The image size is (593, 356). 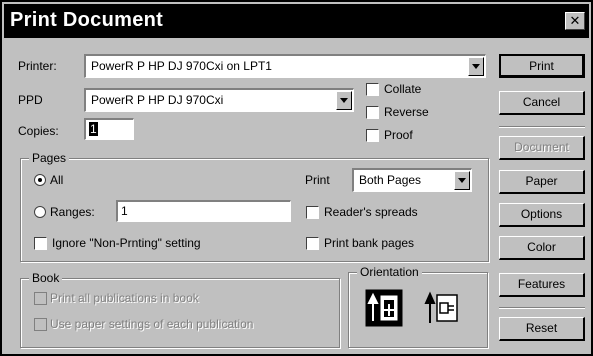 What do you see at coordinates (40, 212) in the screenshot?
I see `ranges-radio` at bounding box center [40, 212].